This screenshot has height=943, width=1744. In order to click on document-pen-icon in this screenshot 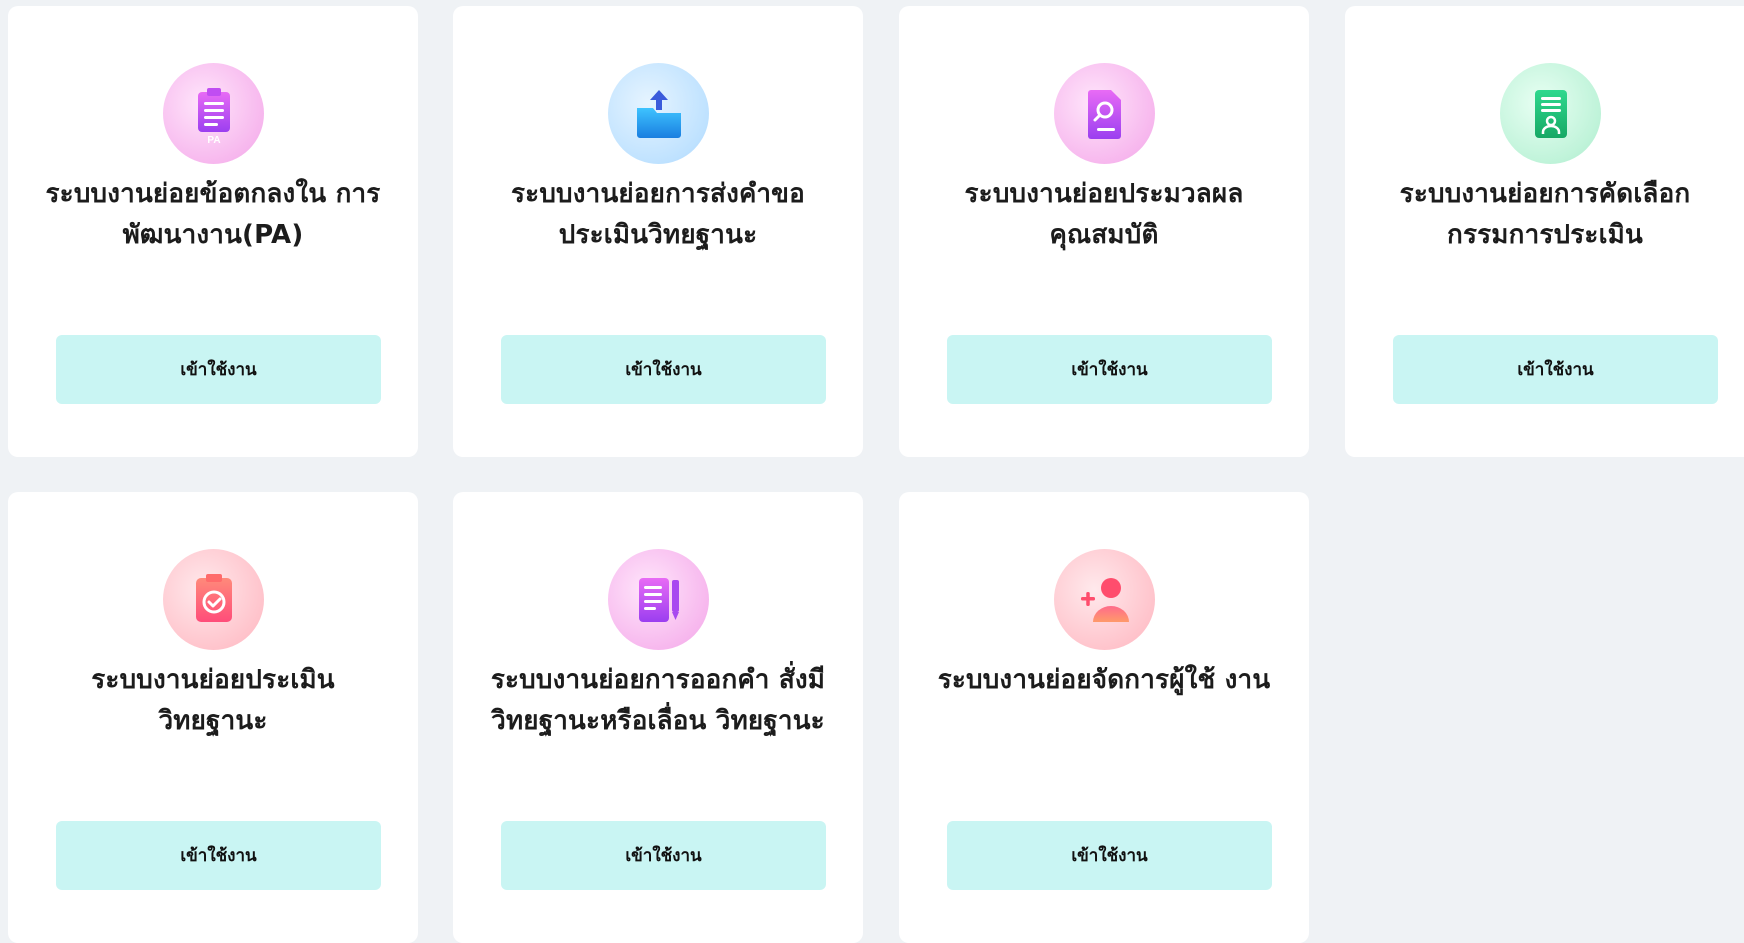, I will do `click(658, 599)`.